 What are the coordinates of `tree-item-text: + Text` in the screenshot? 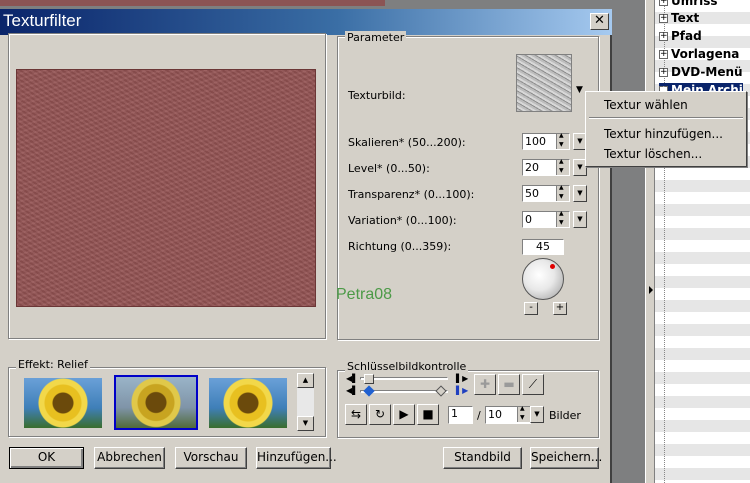 It's located at (679, 19).